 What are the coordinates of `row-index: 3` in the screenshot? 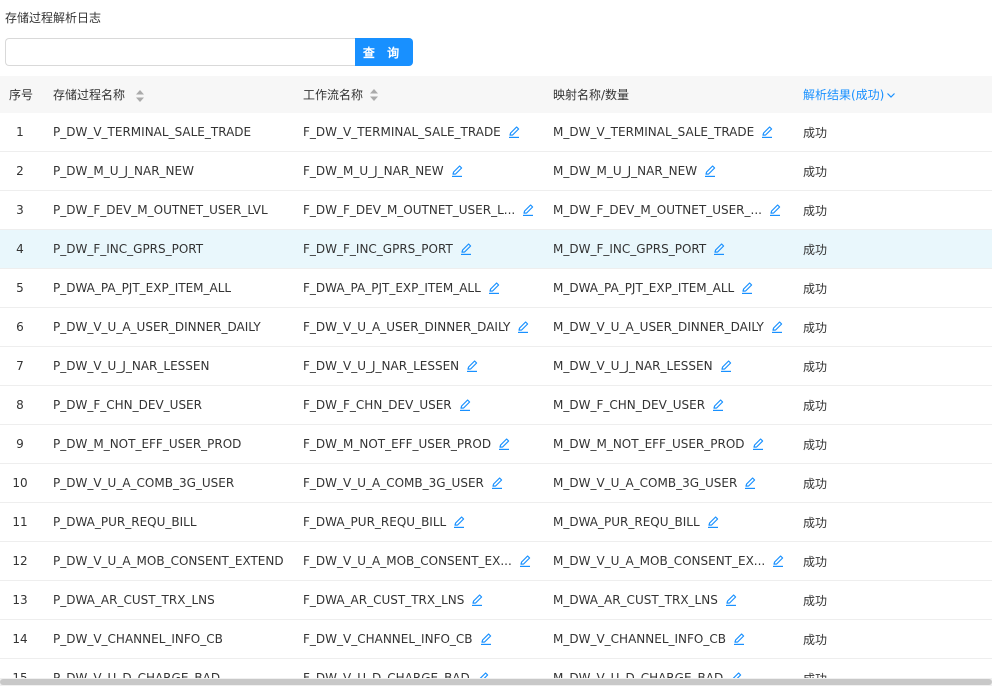 It's located at (20, 210).